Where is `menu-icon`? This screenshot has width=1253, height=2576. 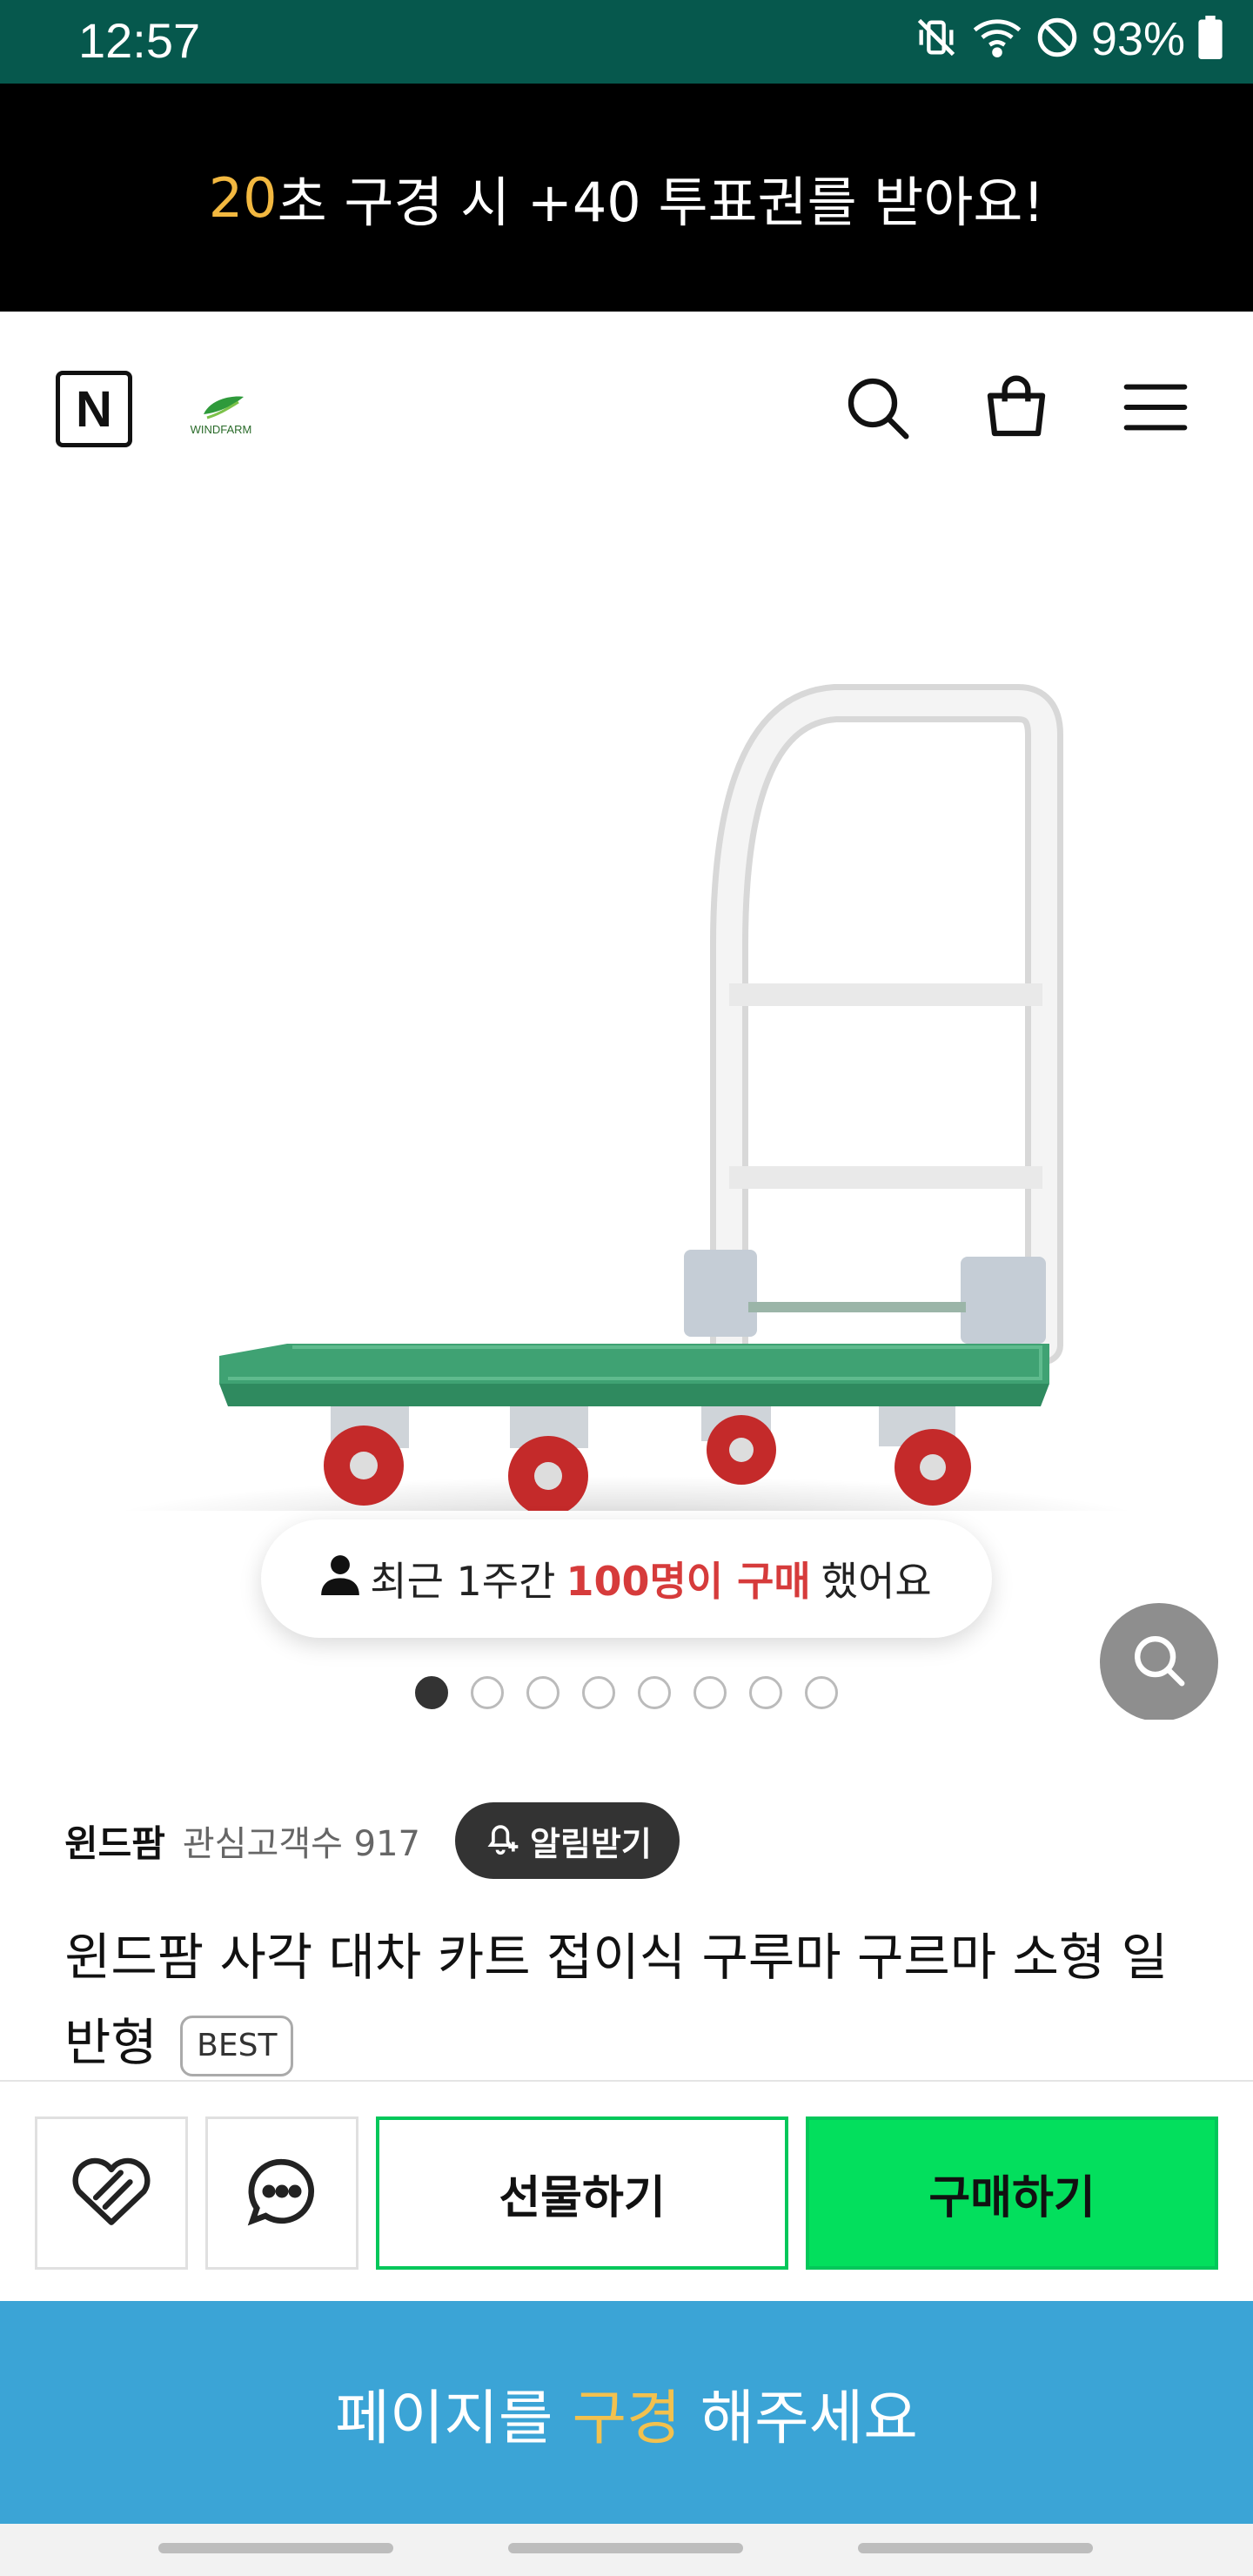 menu-icon is located at coordinates (1155, 409).